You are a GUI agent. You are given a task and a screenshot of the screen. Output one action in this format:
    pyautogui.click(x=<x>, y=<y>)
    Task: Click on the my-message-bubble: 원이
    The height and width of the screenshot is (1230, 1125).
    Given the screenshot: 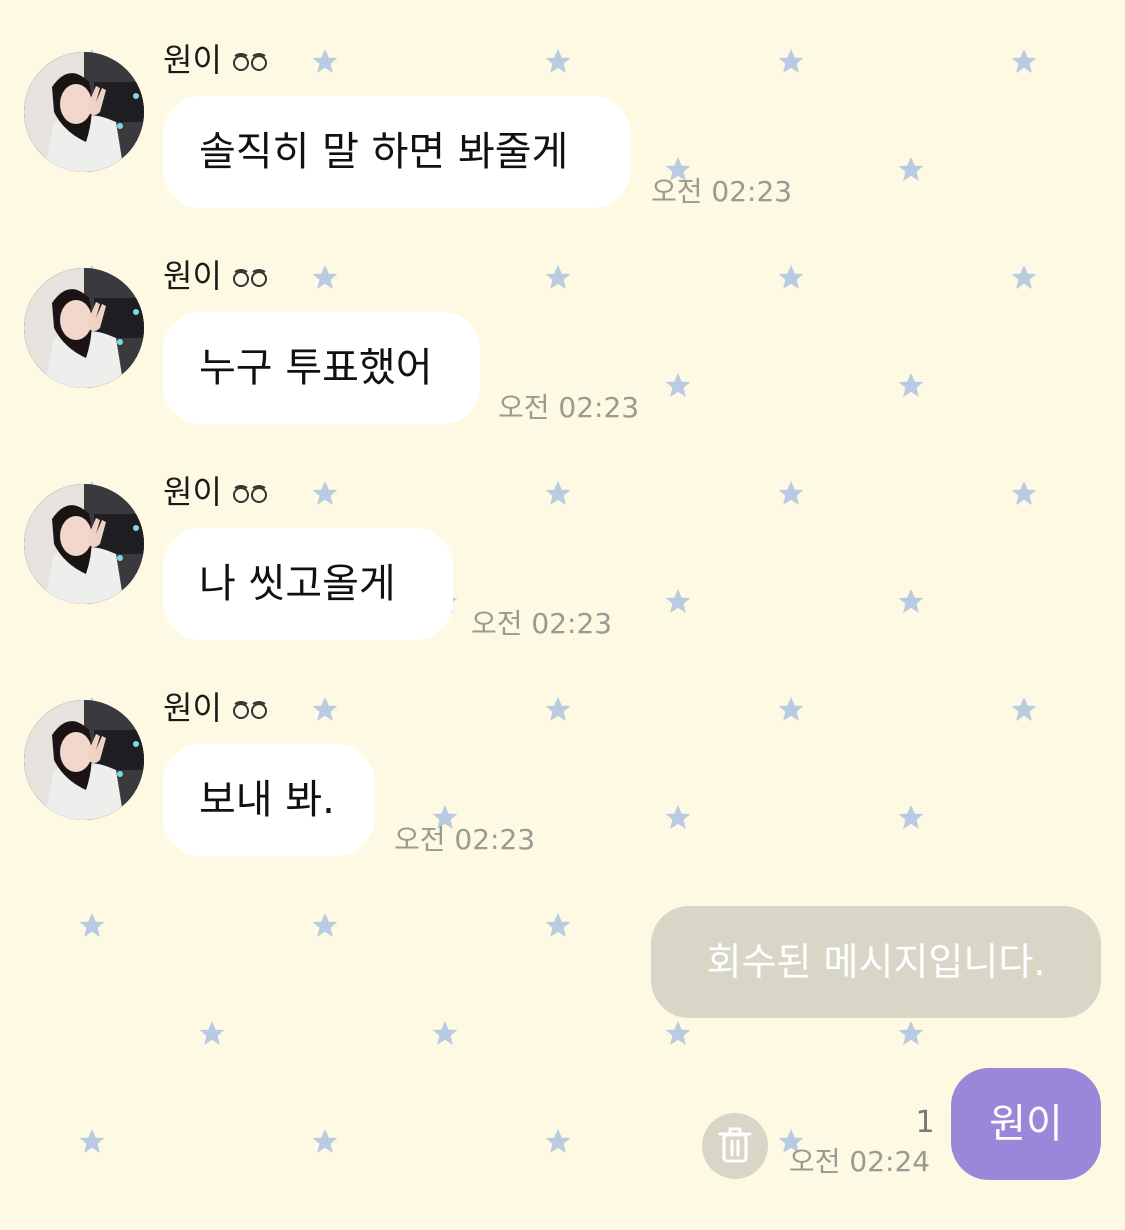 What is the action you would take?
    pyautogui.click(x=1026, y=1124)
    